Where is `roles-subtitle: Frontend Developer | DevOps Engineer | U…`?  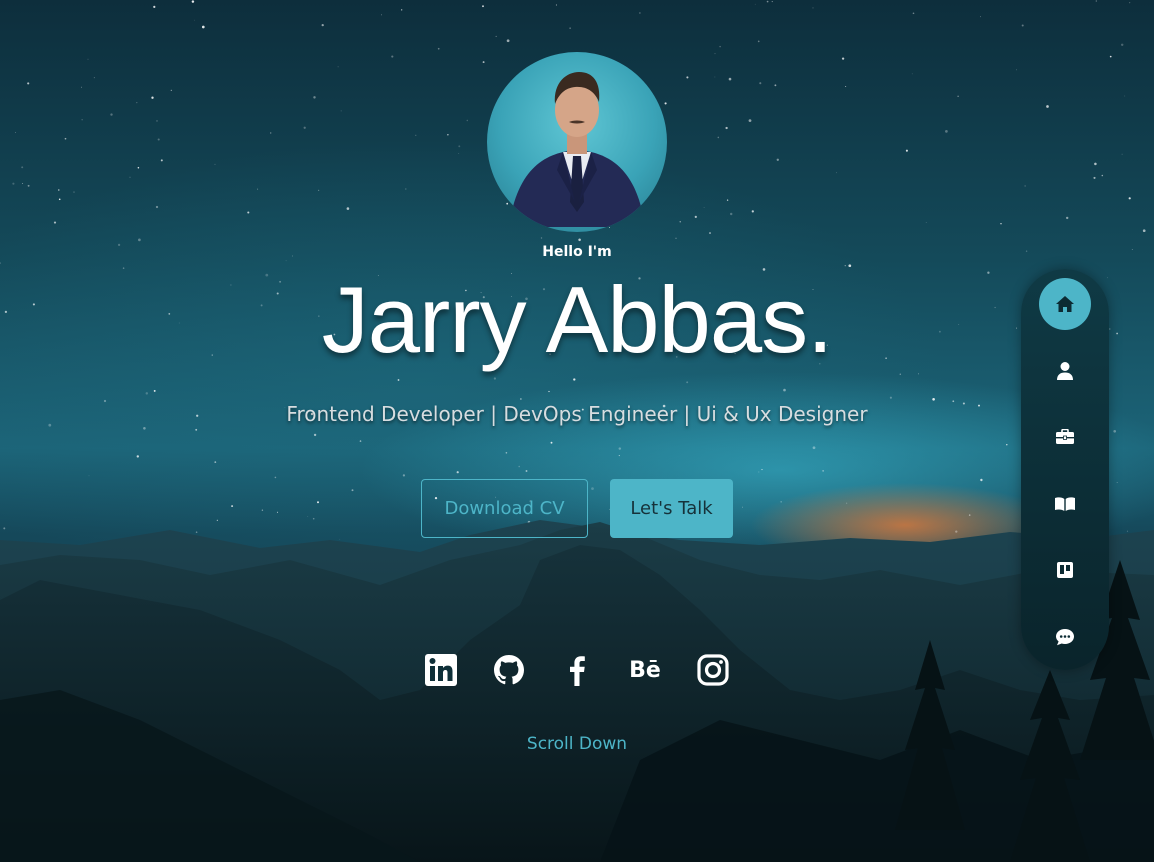
roles-subtitle: Frontend Developer | DevOps Engineer | U… is located at coordinates (577, 414).